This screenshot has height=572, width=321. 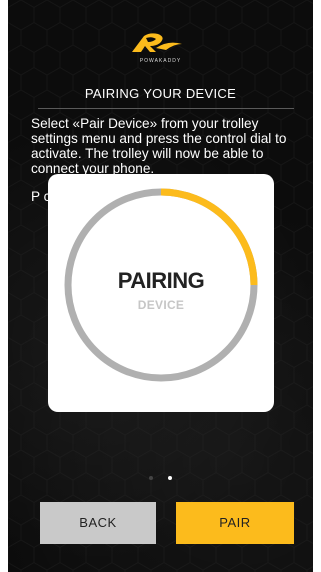 I want to click on page-title: PAIRING YOUR DEVICE, so click(x=160, y=93).